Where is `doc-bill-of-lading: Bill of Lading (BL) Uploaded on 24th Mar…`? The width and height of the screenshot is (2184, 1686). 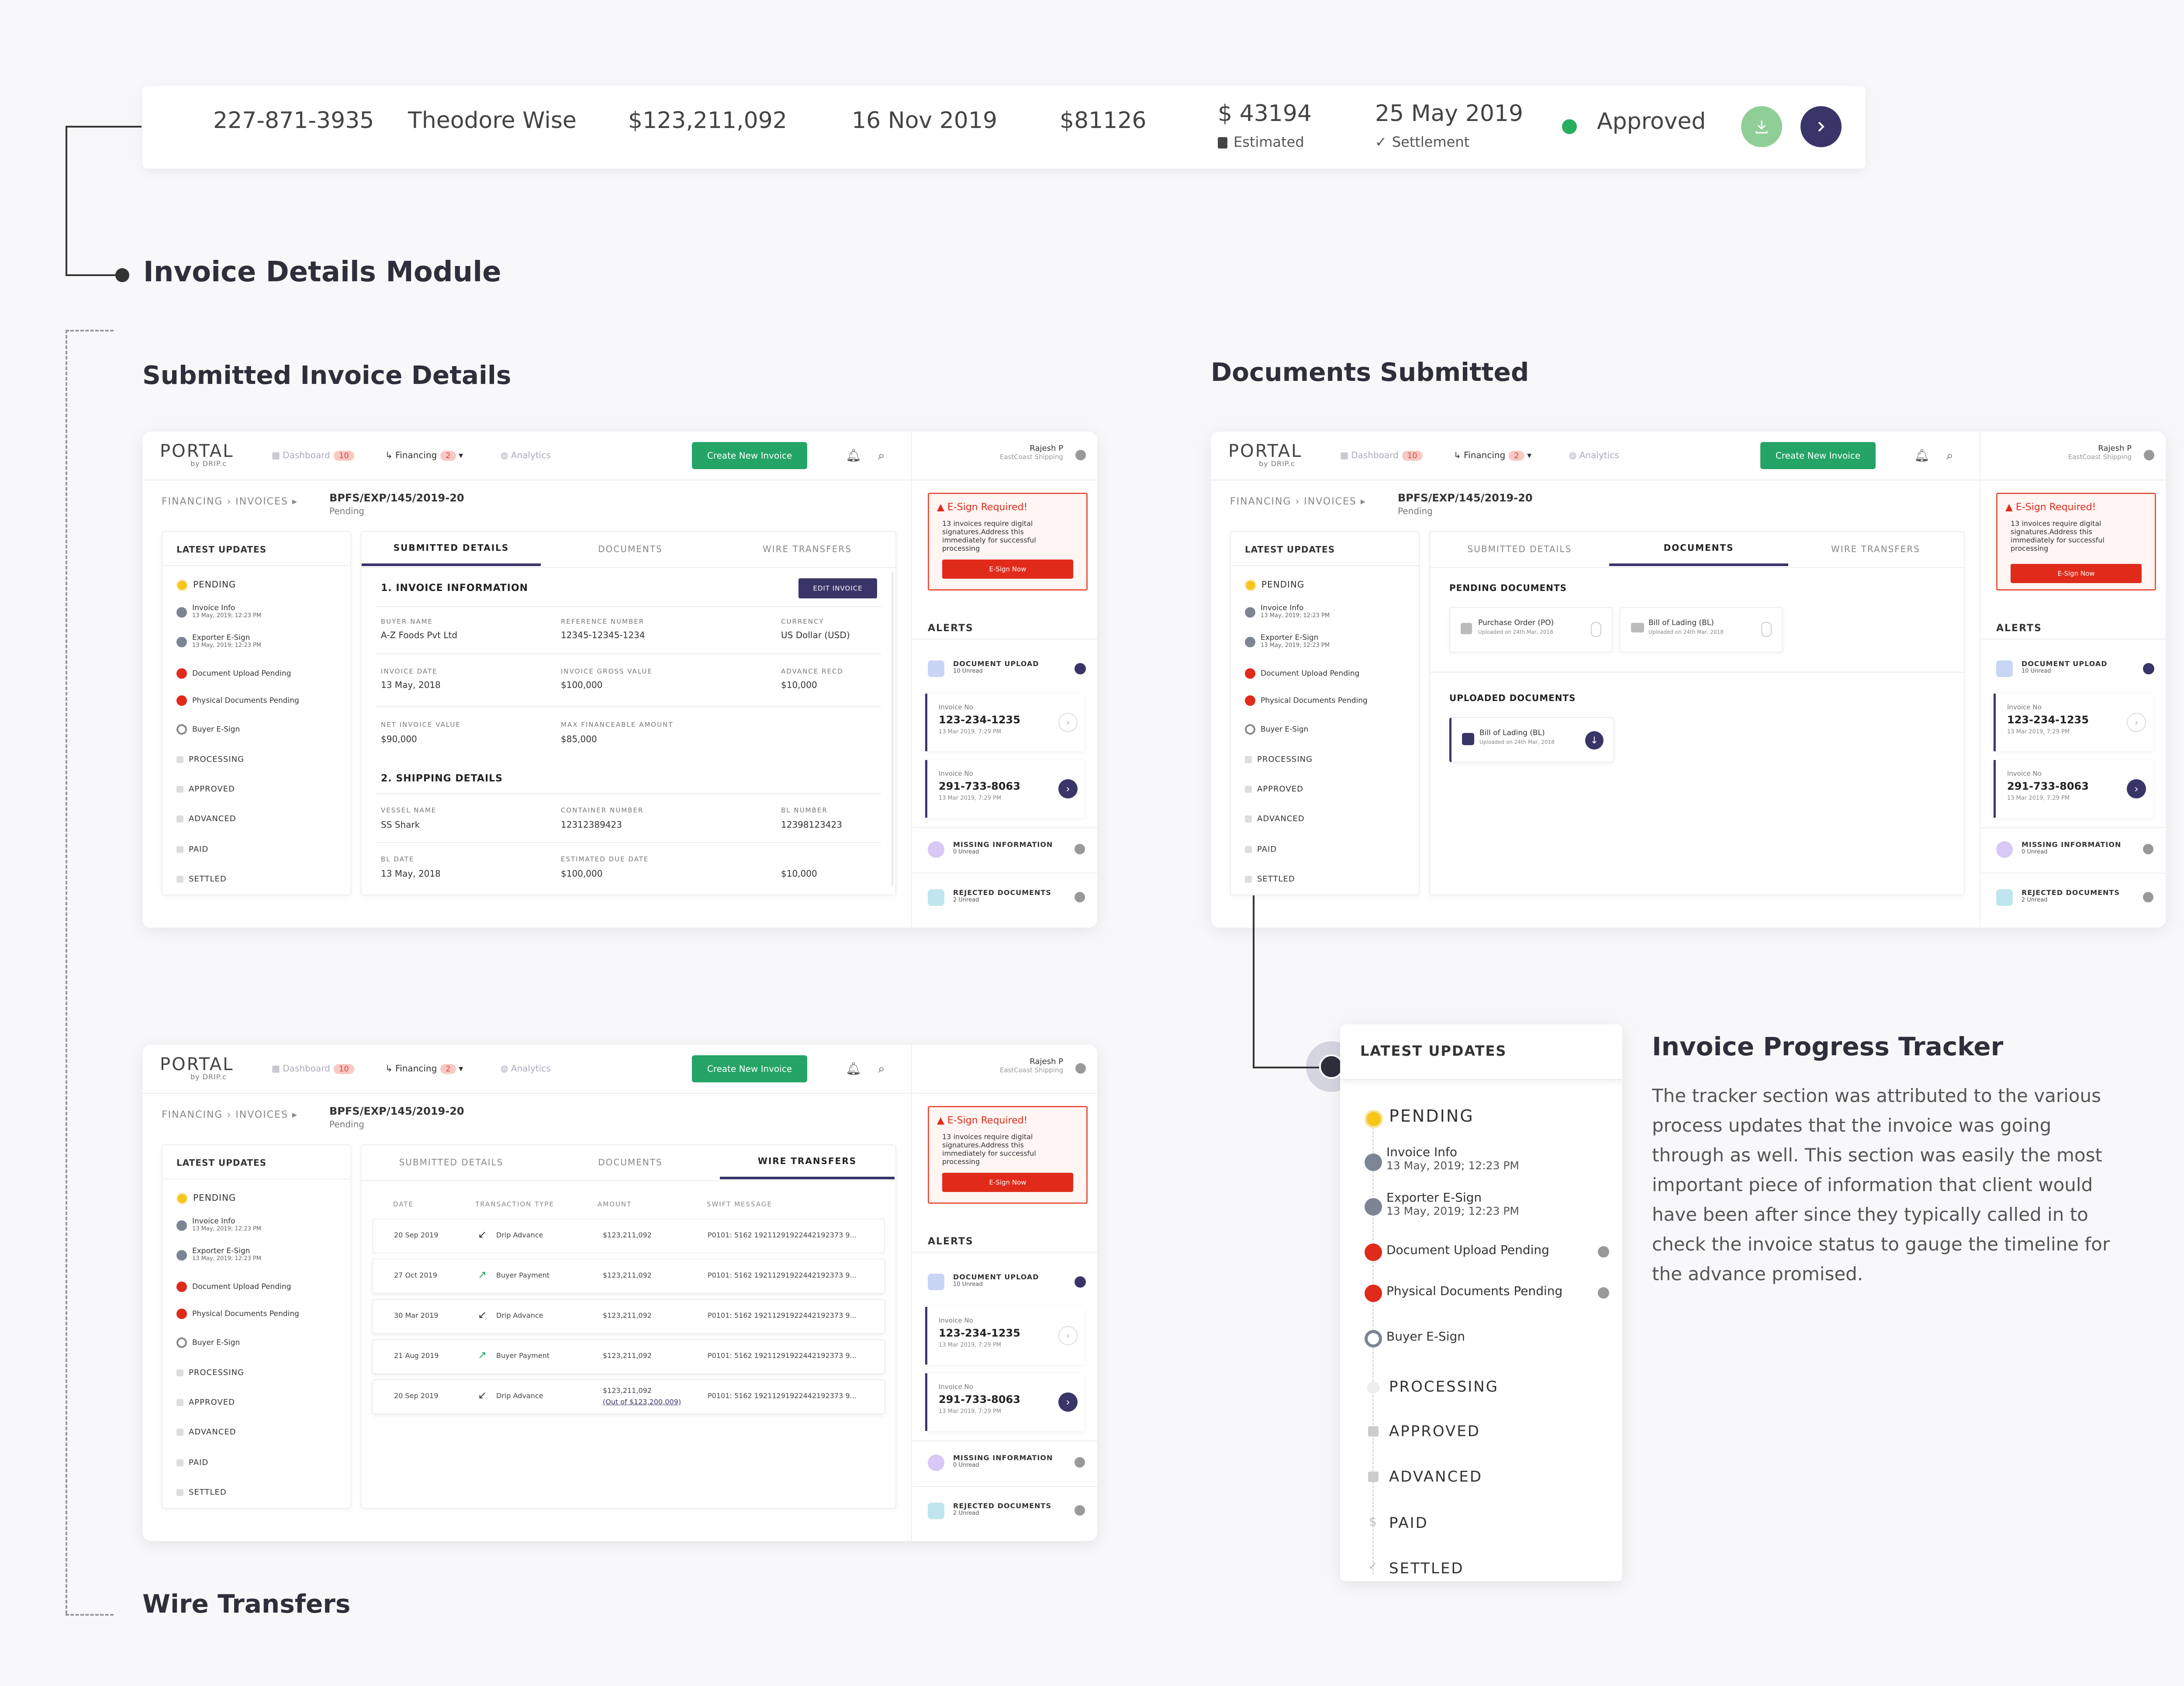 doc-bill-of-lading: Bill of Lading (BL) Uploaded on 24th Mar… is located at coordinates (1701, 630).